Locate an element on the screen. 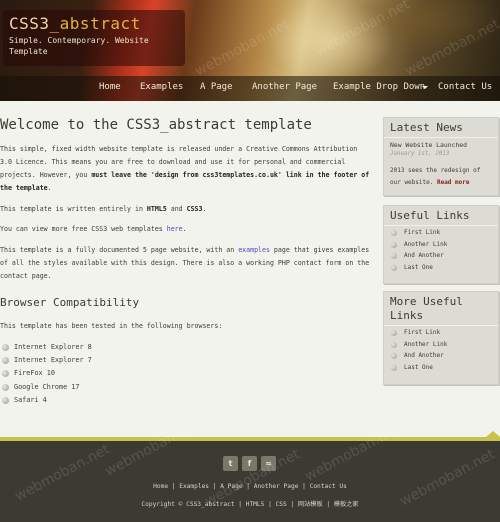  menu-item-contact-us: Contact Us is located at coordinates (465, 87).